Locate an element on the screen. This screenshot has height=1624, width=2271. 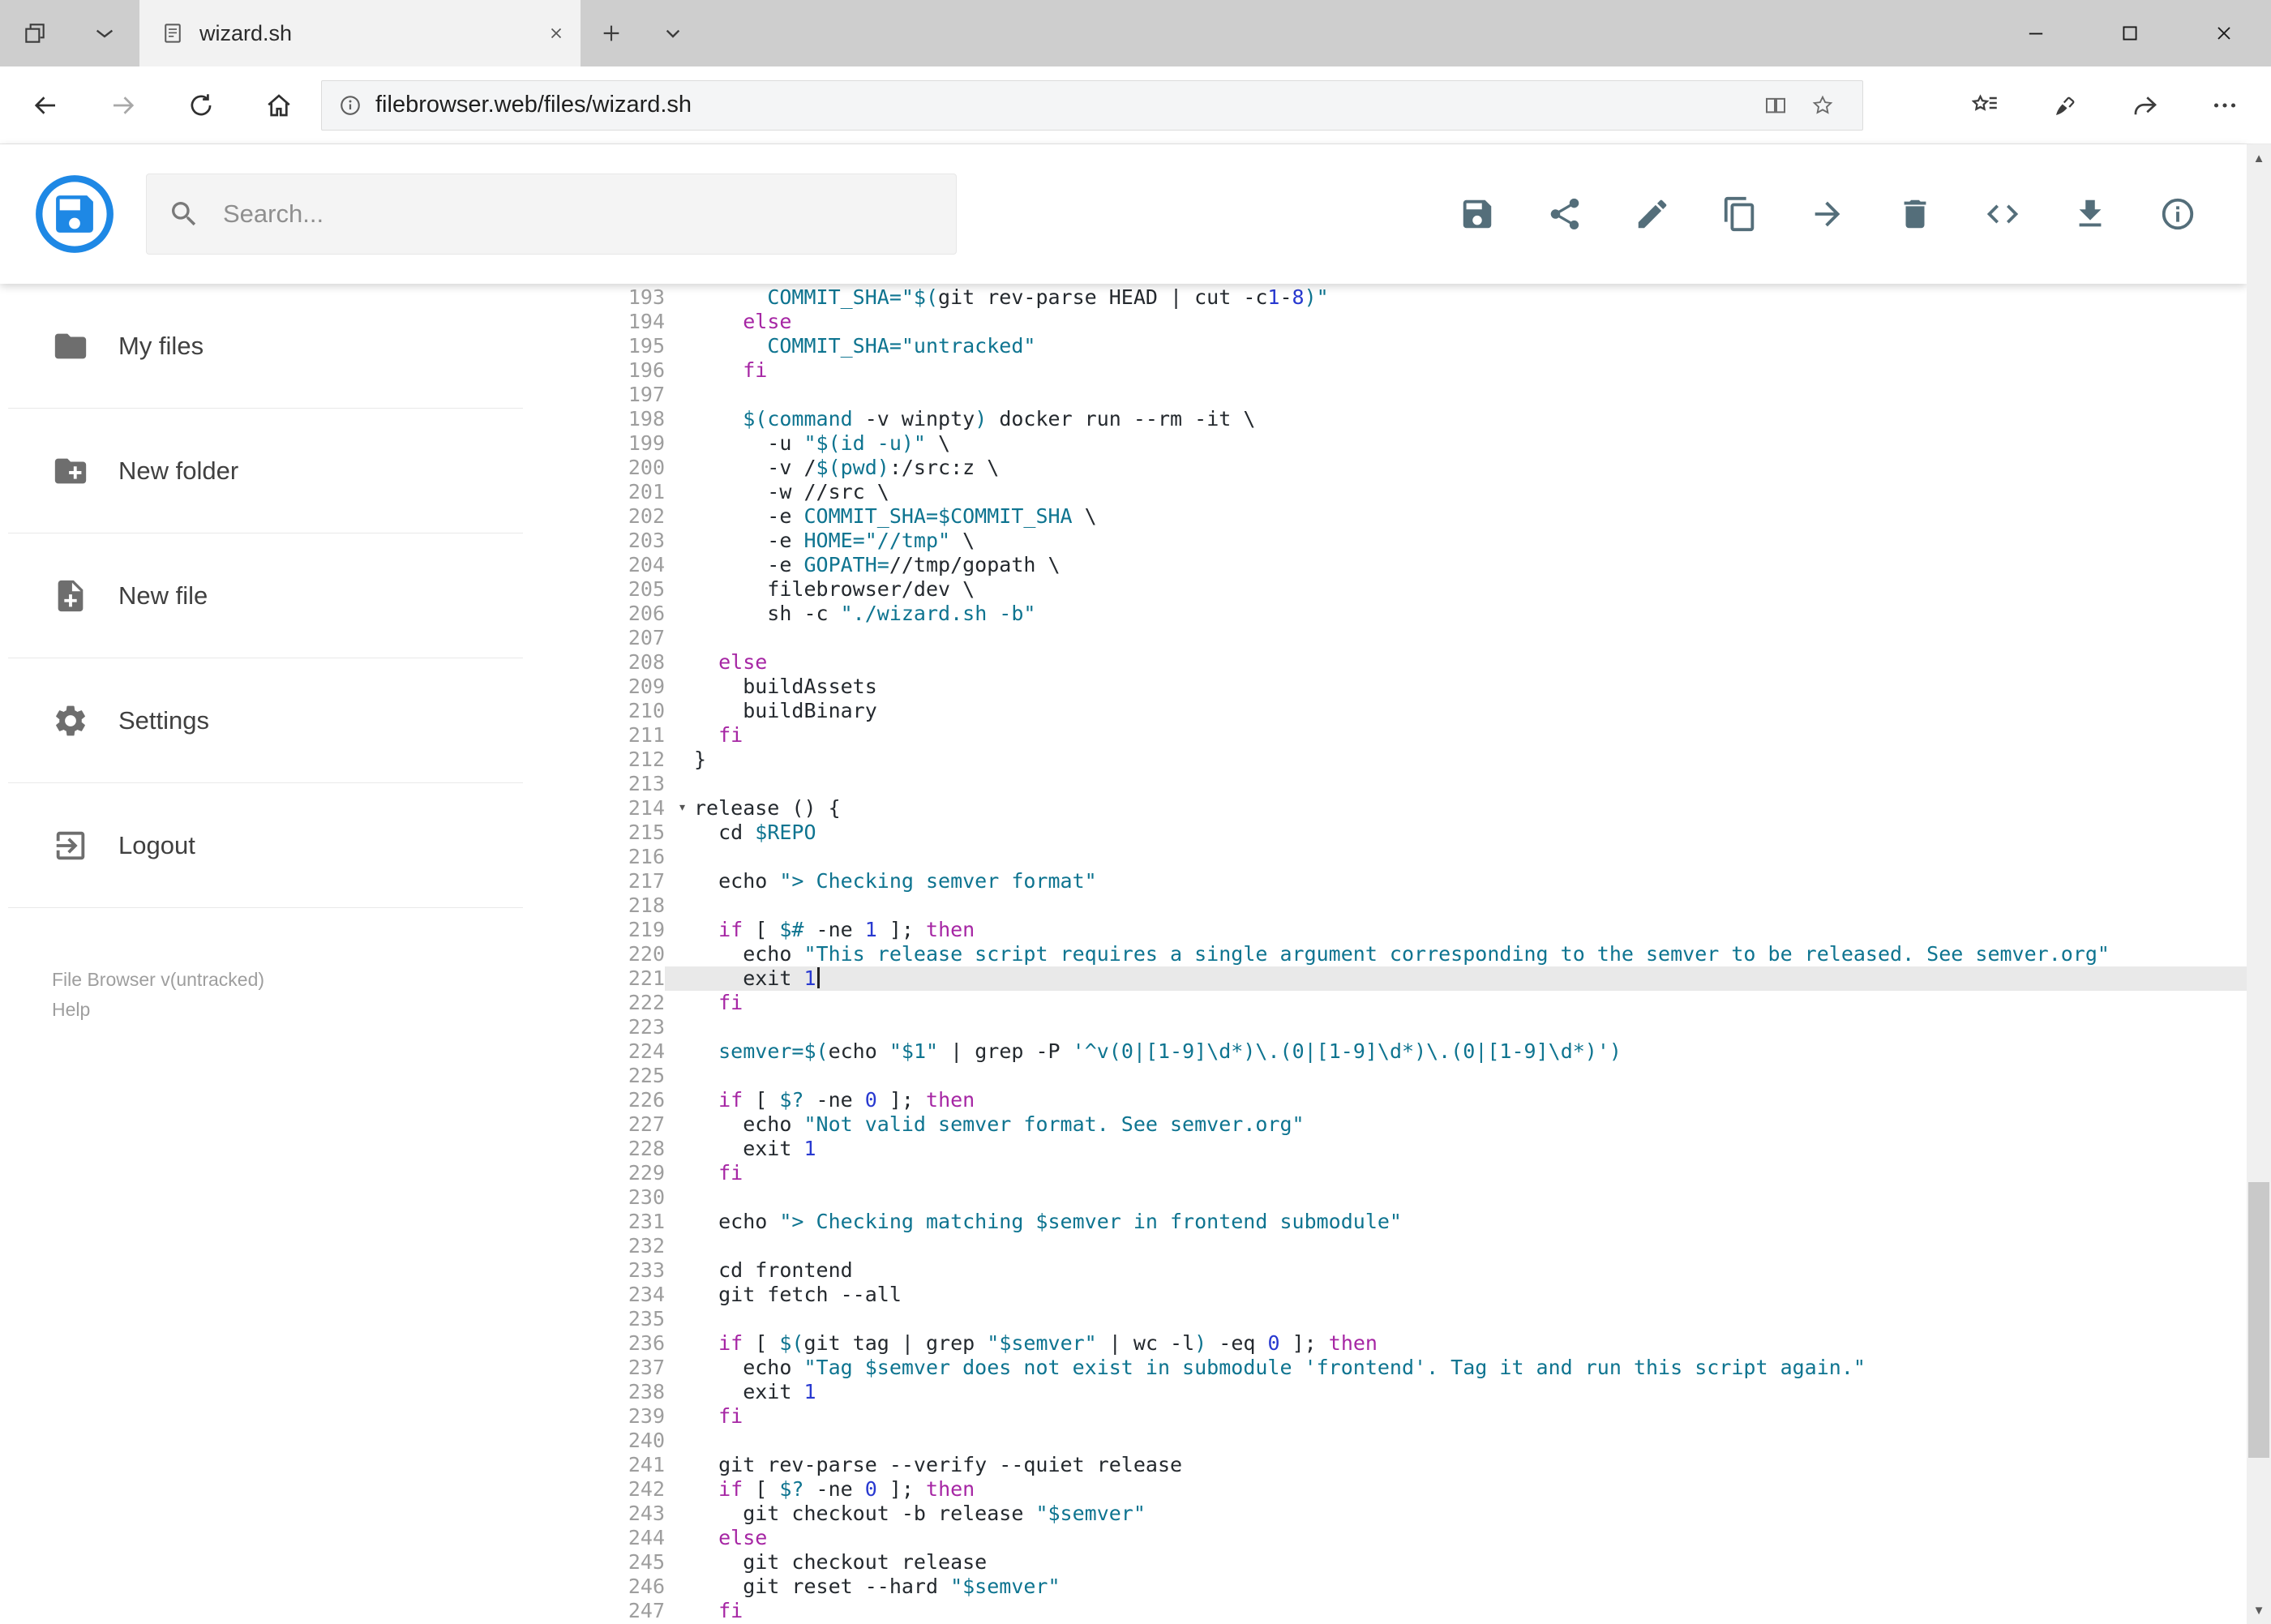
code-line-242: 242 if [ $? -ne 0 ]; then is located at coordinates (1407, 1490).